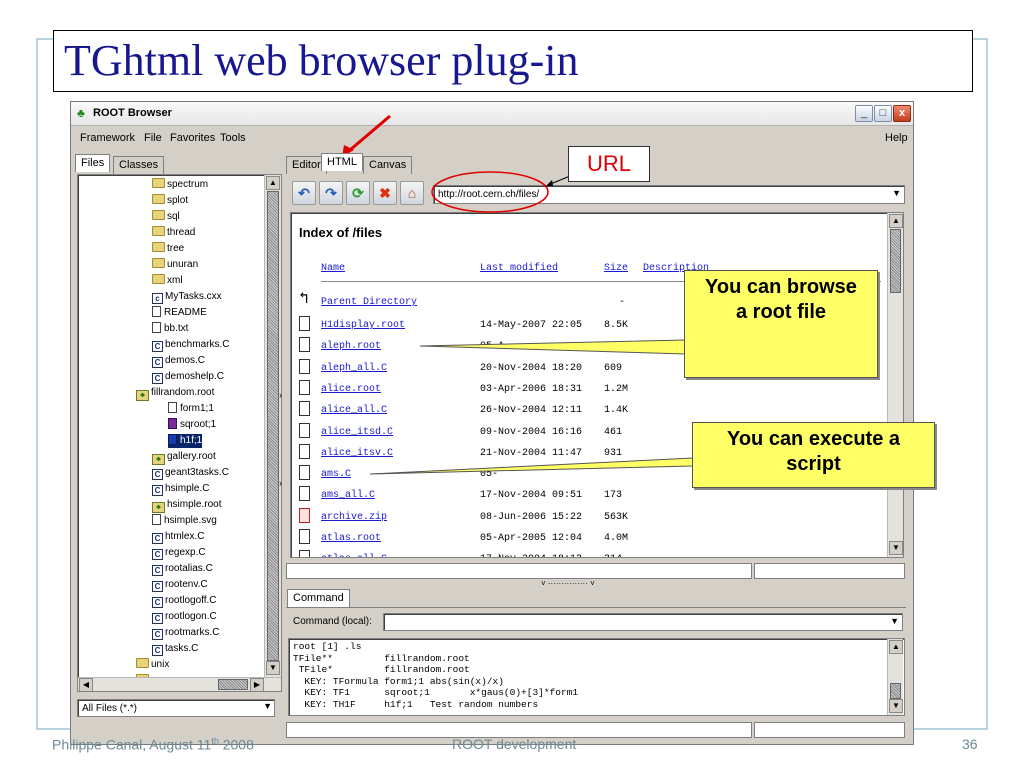  Describe the element at coordinates (93, 163) in the screenshot. I see `tab-files: Files` at that location.